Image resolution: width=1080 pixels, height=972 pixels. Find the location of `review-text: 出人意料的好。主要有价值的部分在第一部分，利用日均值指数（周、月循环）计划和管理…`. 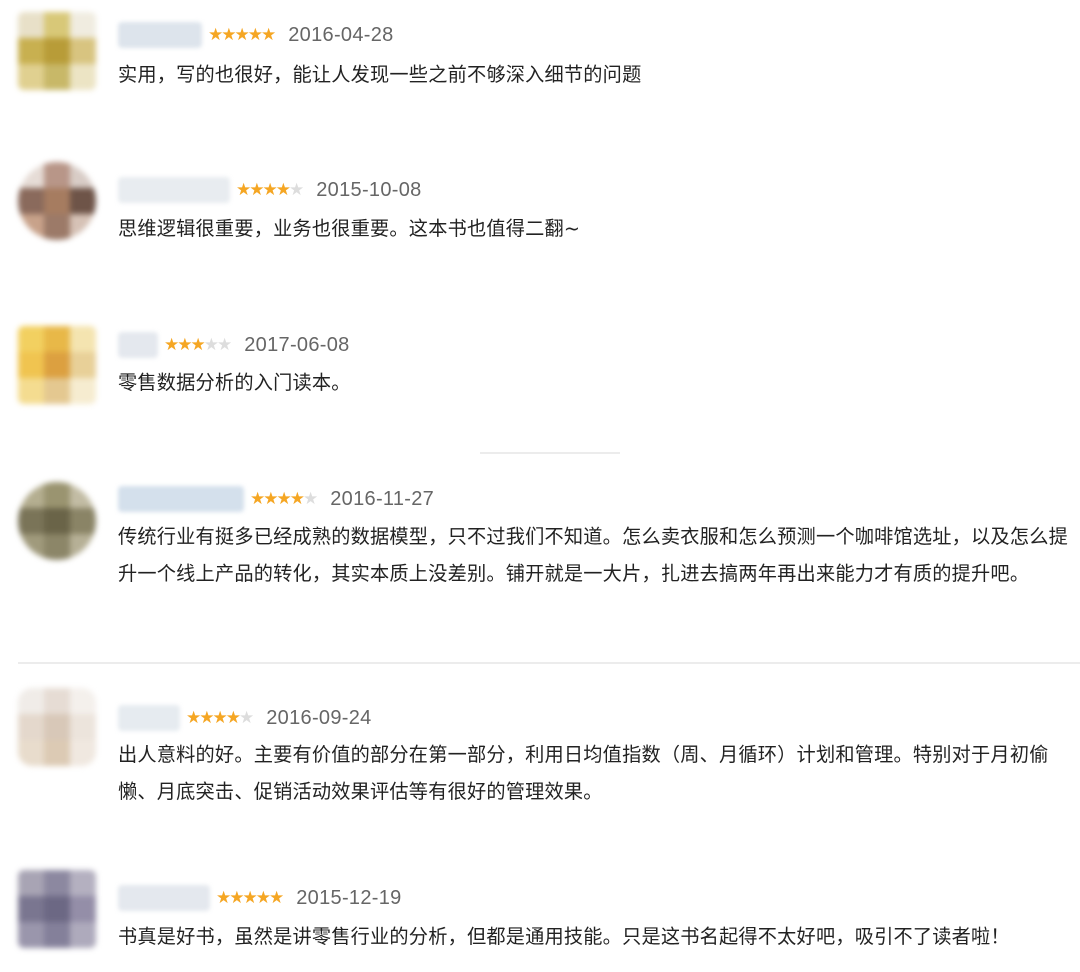

review-text: 出人意料的好。主要有价值的部分在第一部分，利用日均值指数（周、月循环）计划和管理… is located at coordinates (583, 773).